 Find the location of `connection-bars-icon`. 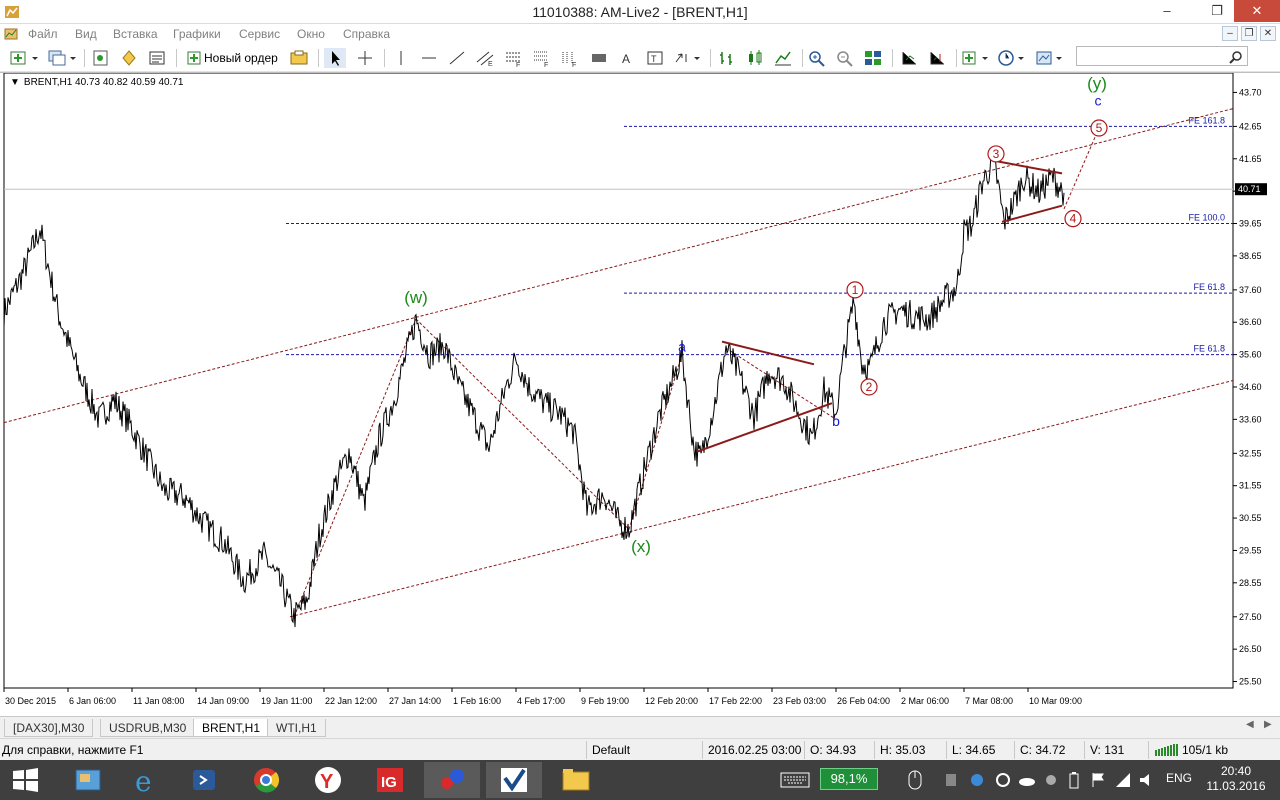

connection-bars-icon is located at coordinates (1166, 750).